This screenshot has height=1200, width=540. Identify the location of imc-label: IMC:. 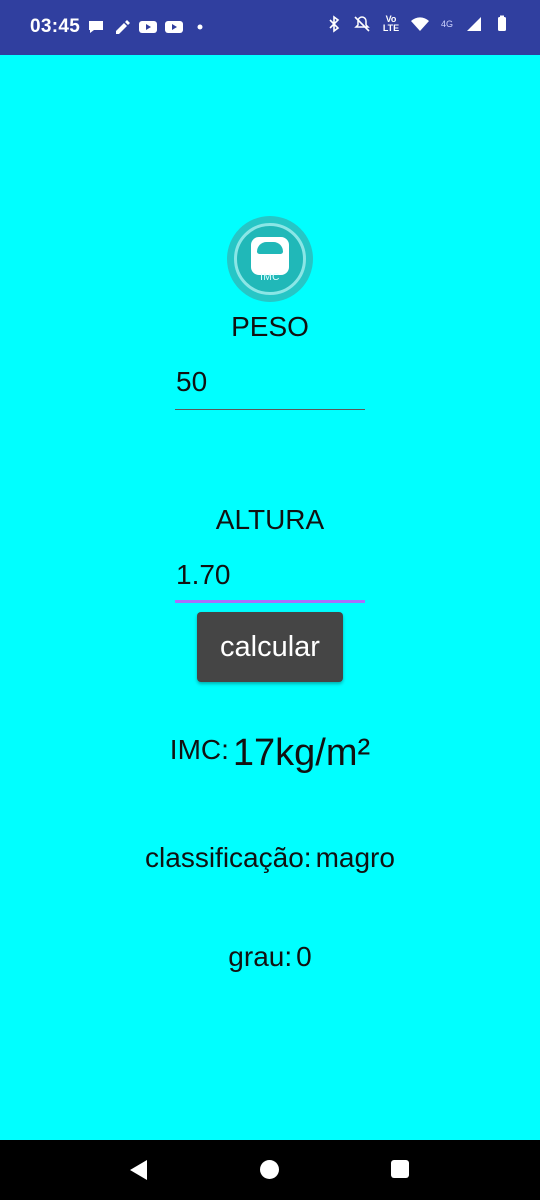
(199, 749).